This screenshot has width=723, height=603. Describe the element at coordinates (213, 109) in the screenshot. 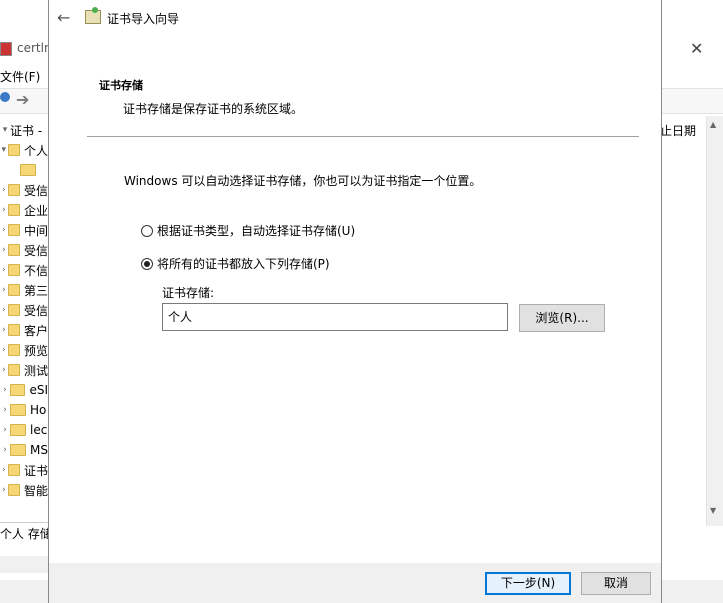

I see `section-description: 证书存储是保存证书的系统区域。` at that location.